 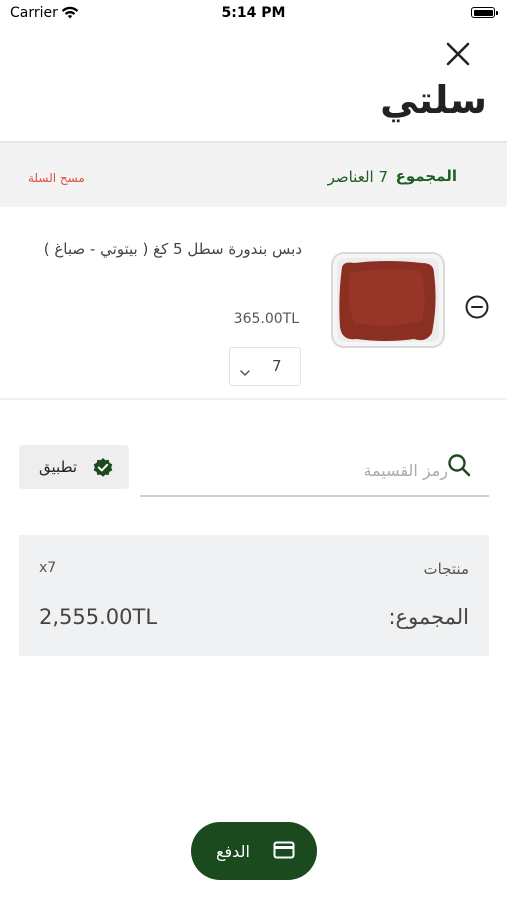 What do you see at coordinates (484, 12) in the screenshot?
I see `battery-icon` at bounding box center [484, 12].